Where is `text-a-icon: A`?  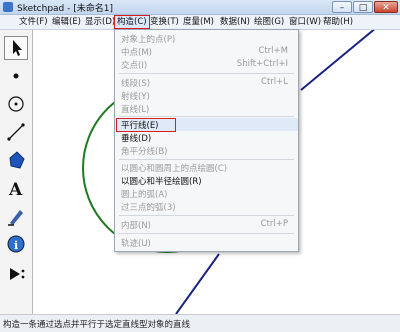 text-a-icon: A is located at coordinates (15, 190).